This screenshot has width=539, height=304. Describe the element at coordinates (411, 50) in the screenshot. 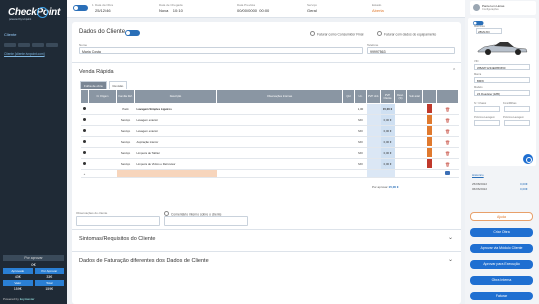

I see `client-phone-input: 99997563` at that location.